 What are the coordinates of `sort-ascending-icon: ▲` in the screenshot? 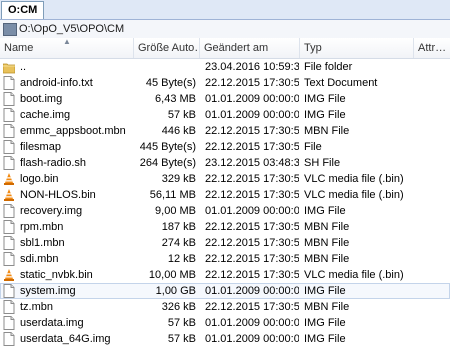 It's located at (67, 42).